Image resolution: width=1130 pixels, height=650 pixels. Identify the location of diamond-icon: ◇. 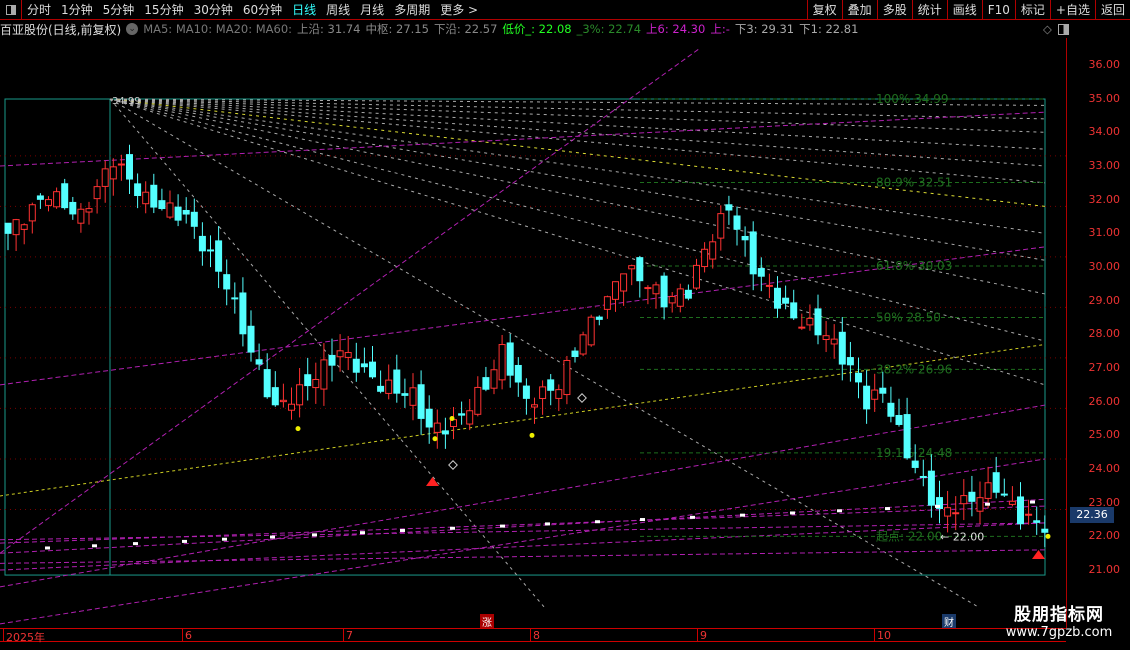
(1047, 29).